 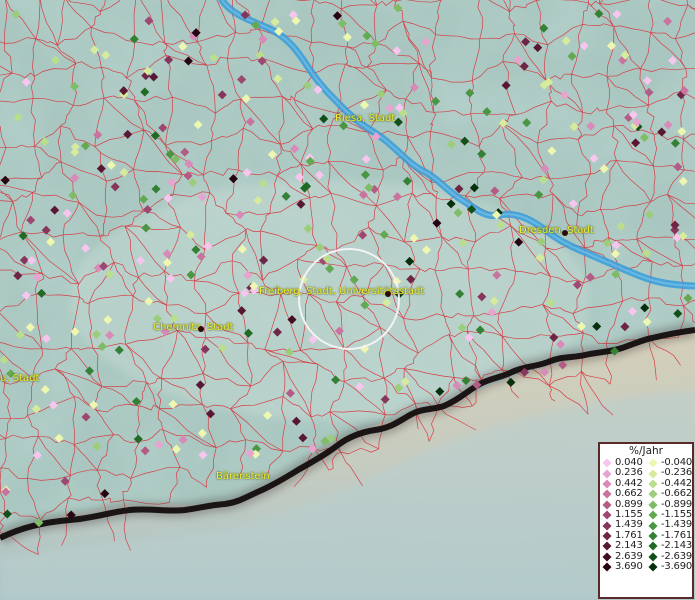 I want to click on legend-entry: 2.143, so click(x=623, y=546).